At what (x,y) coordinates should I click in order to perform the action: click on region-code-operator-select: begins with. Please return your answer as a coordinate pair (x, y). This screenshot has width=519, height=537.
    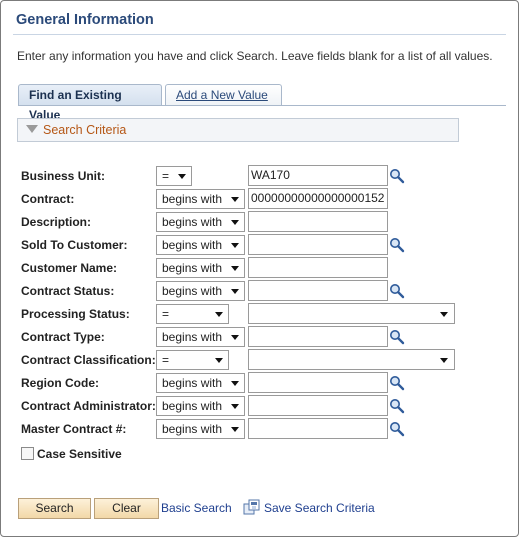
    Looking at the image, I should click on (200, 383).